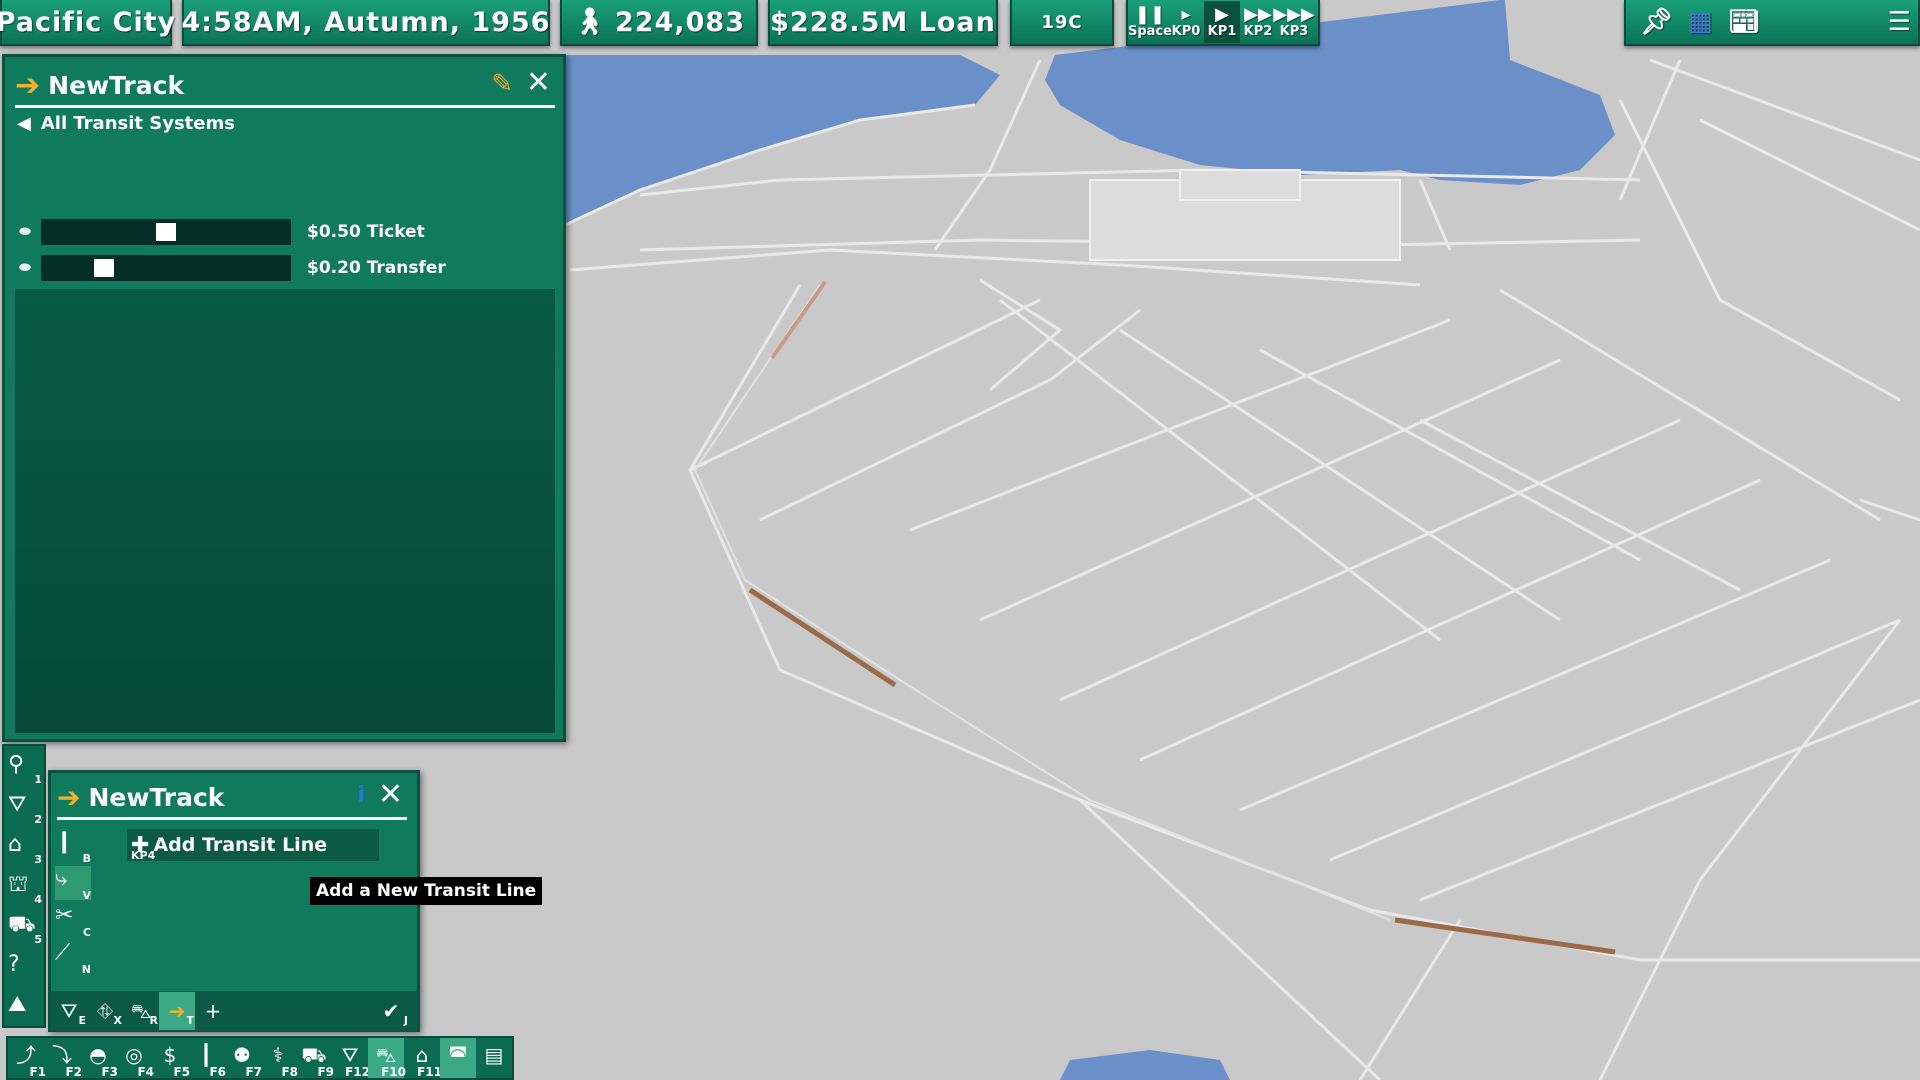 The width and height of the screenshot is (1920, 1080). What do you see at coordinates (73, 847) in the screenshot?
I see `mode-stop: ❙ B` at bounding box center [73, 847].